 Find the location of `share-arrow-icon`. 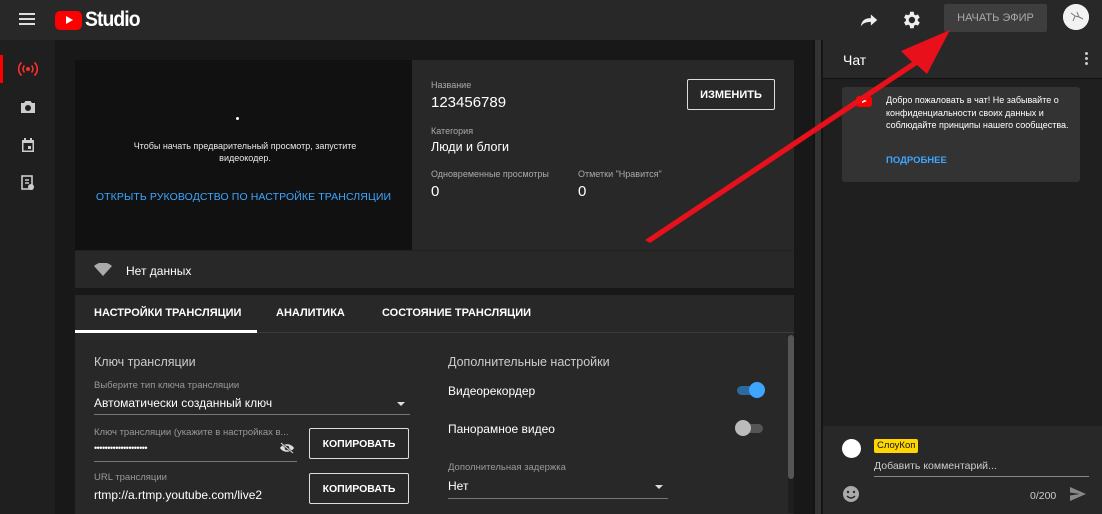

share-arrow-icon is located at coordinates (869, 20).